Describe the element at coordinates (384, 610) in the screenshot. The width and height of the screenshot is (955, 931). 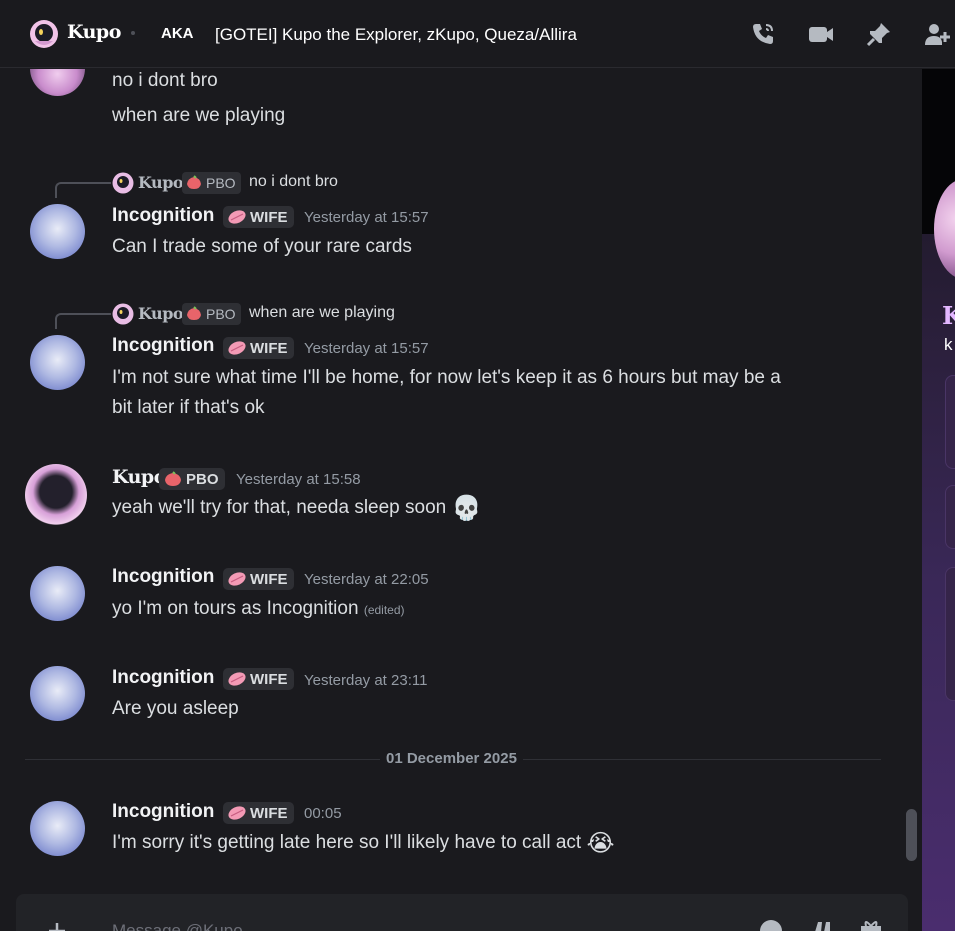
I see `edited-label: (edited)` at that location.